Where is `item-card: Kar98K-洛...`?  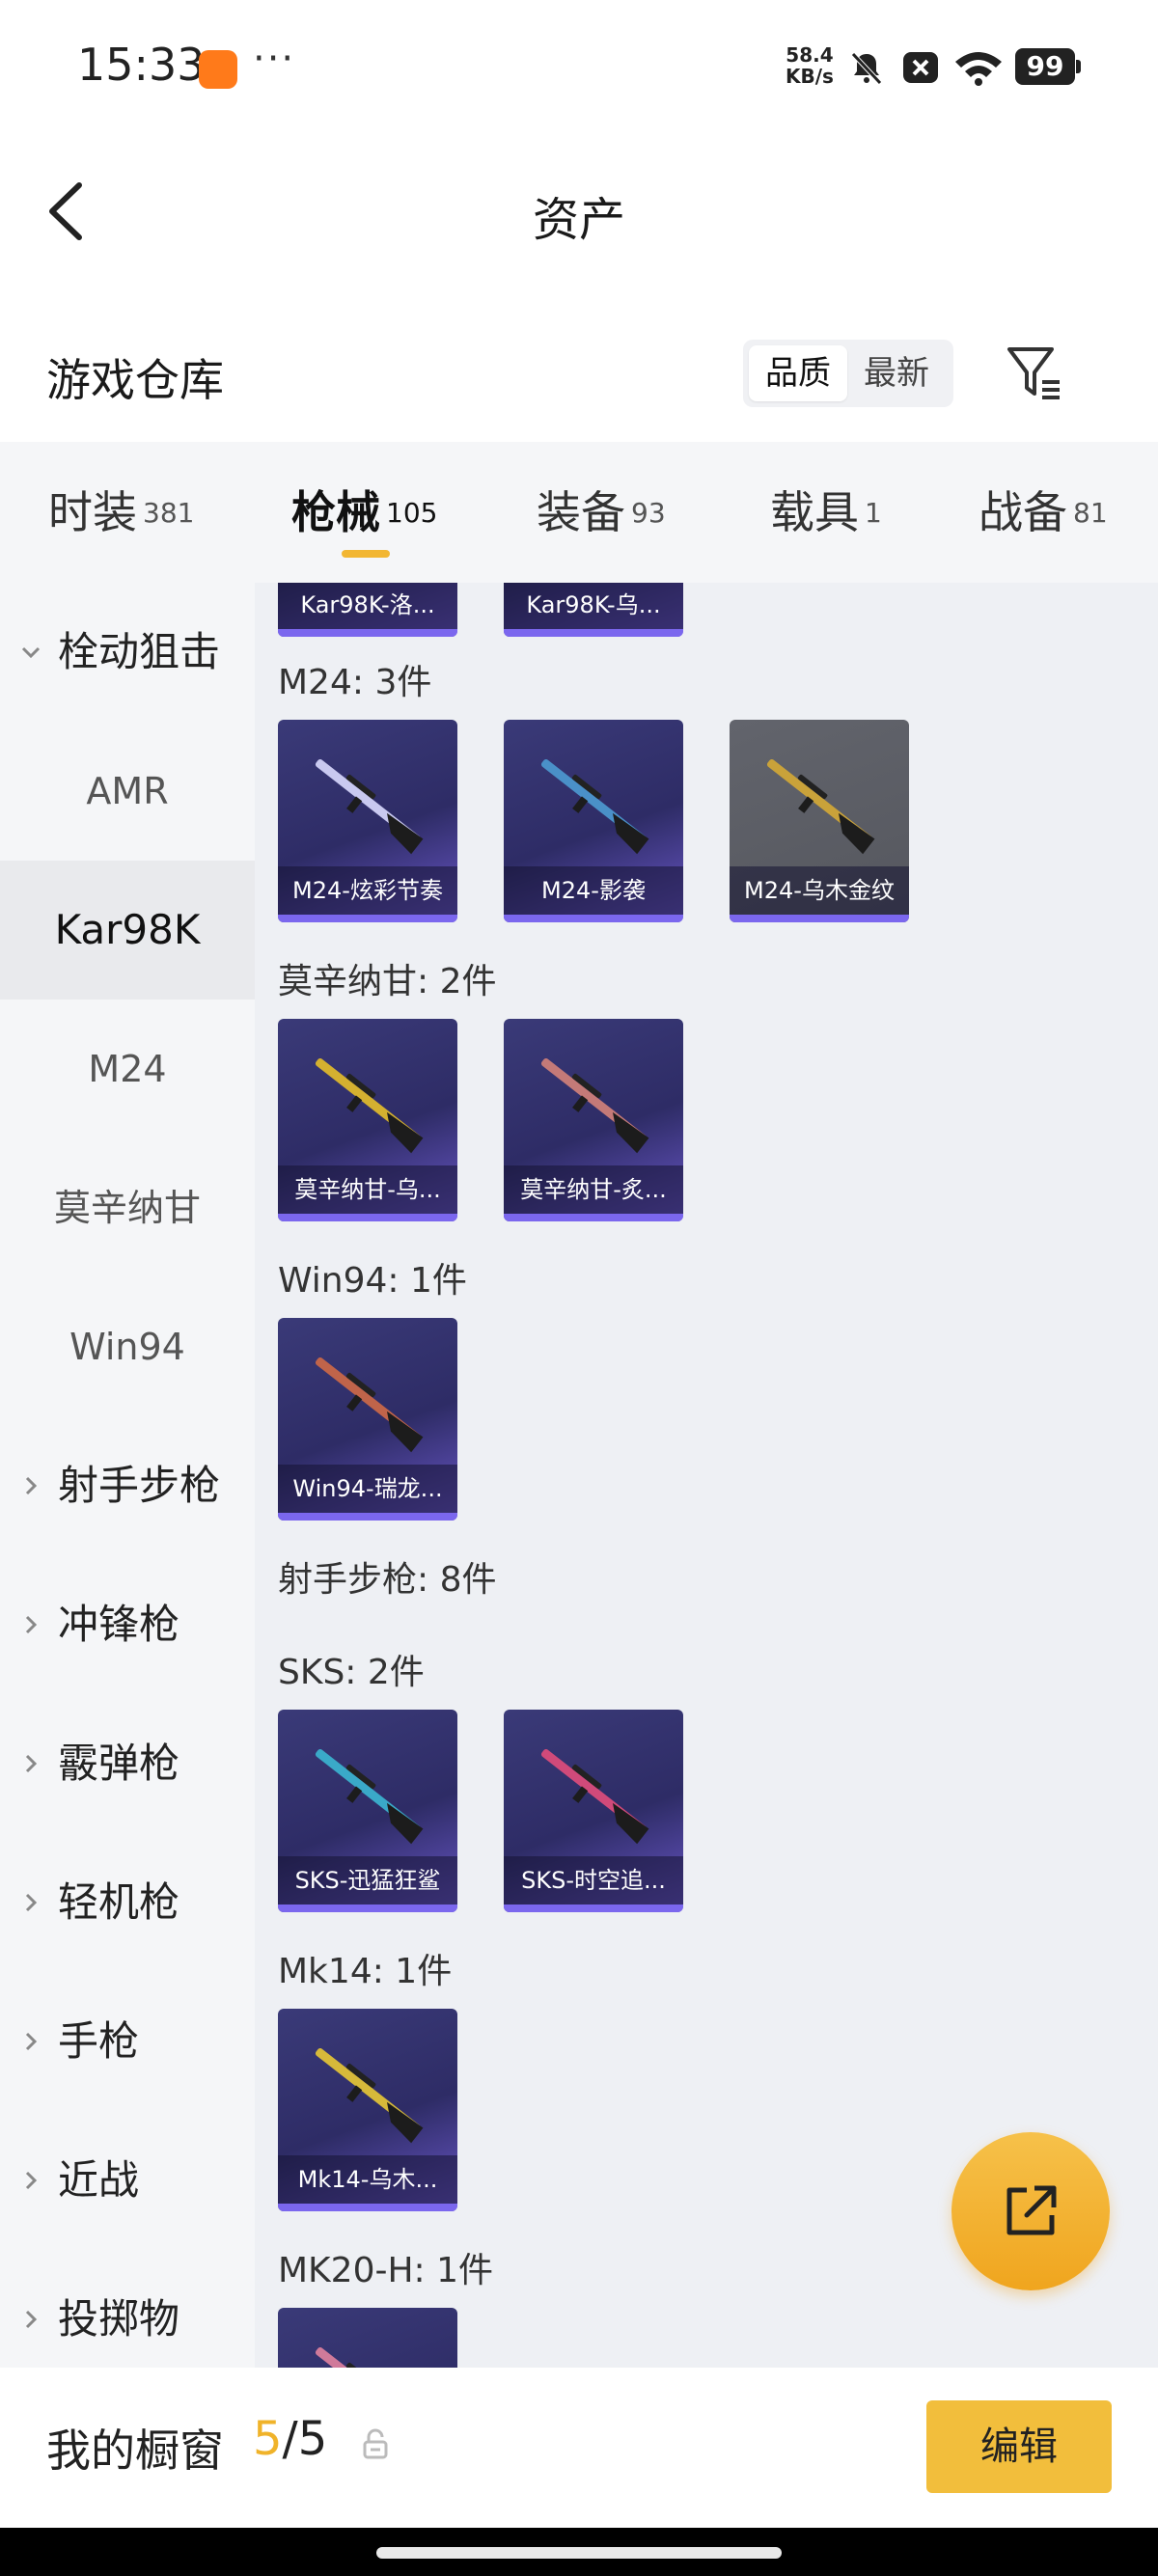 item-card: Kar98K-洛... is located at coordinates (367, 610).